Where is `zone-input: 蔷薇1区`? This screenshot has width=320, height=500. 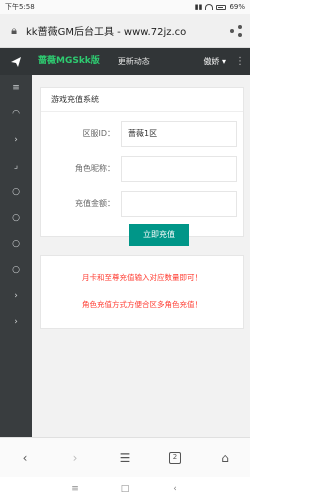
zone-input: 蔷薇1区 is located at coordinates (179, 134).